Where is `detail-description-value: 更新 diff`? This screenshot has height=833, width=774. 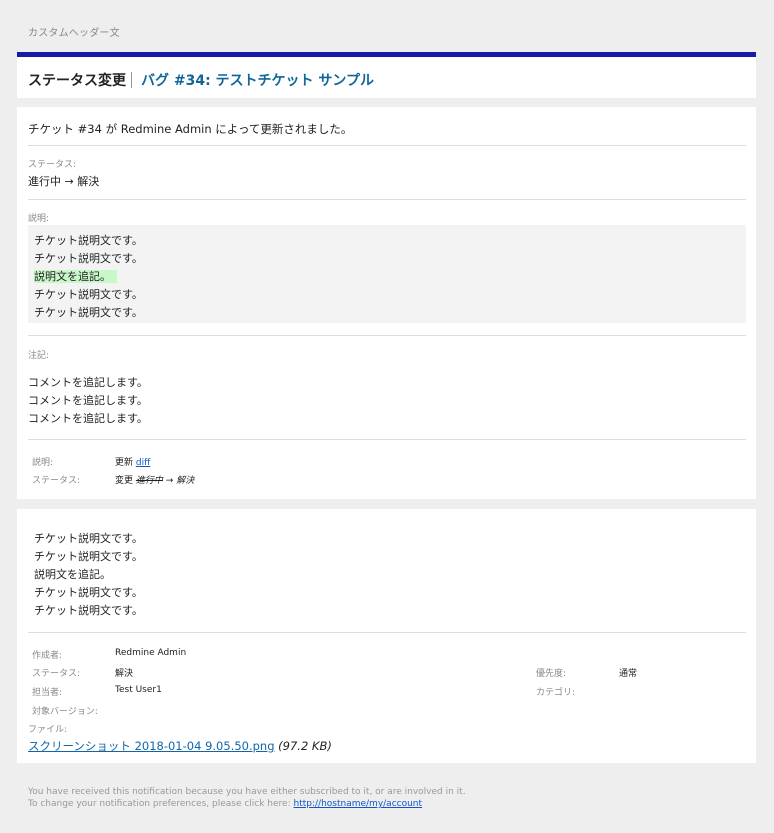 detail-description-value: 更新 diff is located at coordinates (133, 463).